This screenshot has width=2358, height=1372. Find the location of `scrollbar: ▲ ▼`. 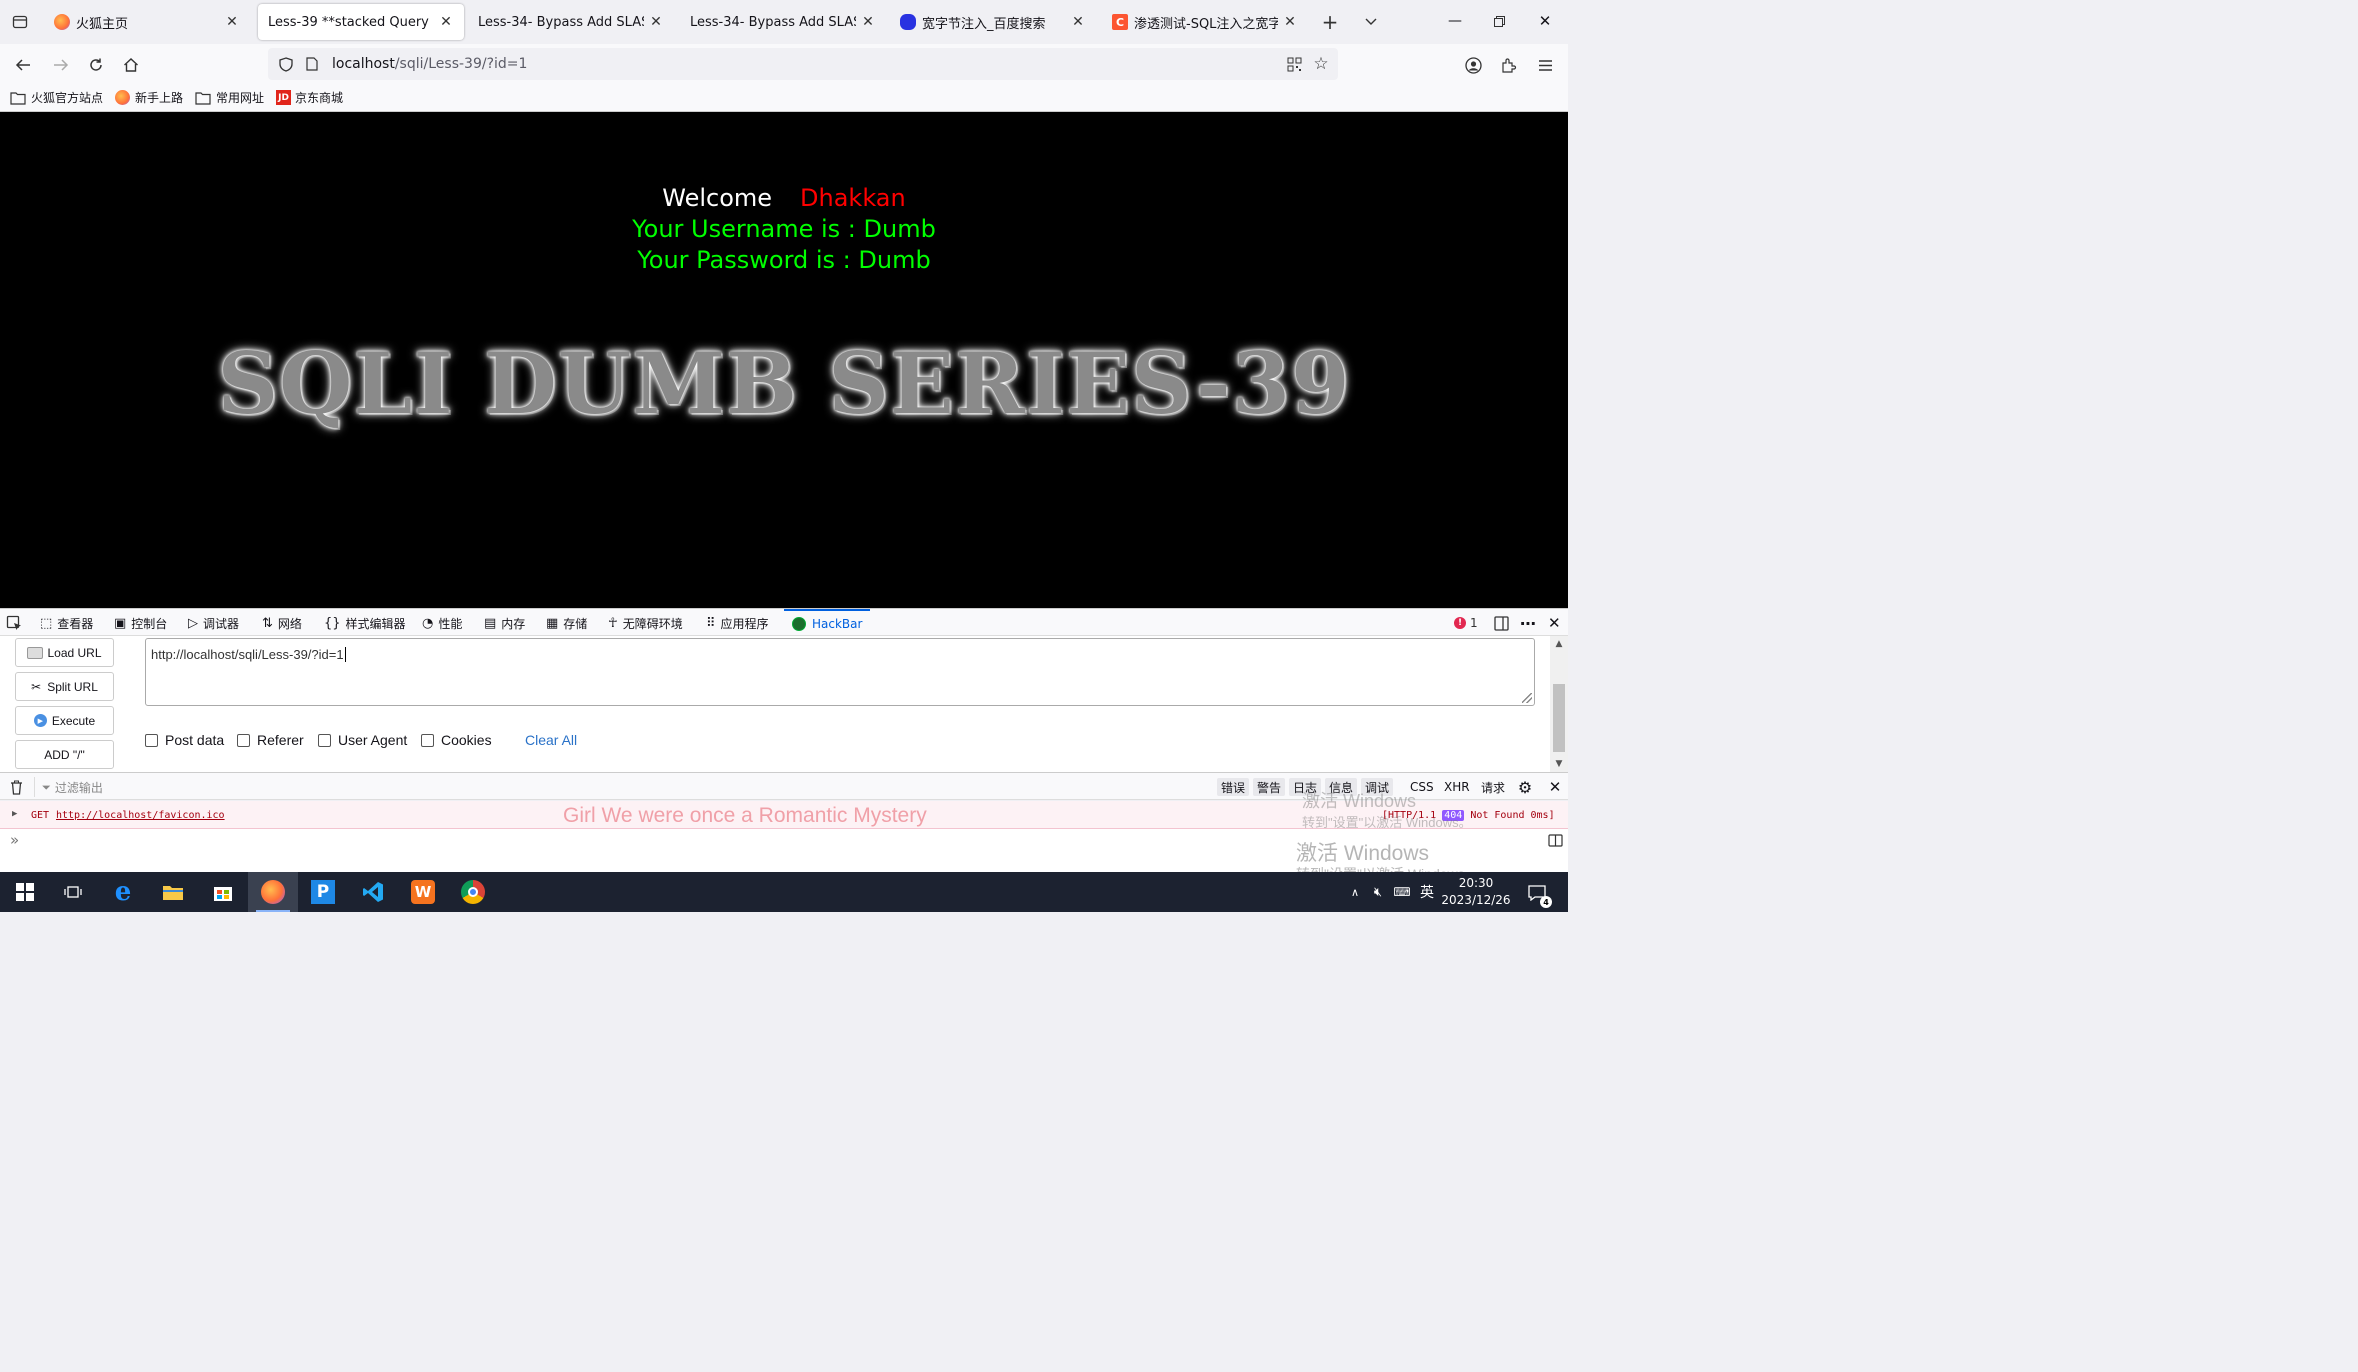

scrollbar: ▲ ▼ is located at coordinates (1559, 704).